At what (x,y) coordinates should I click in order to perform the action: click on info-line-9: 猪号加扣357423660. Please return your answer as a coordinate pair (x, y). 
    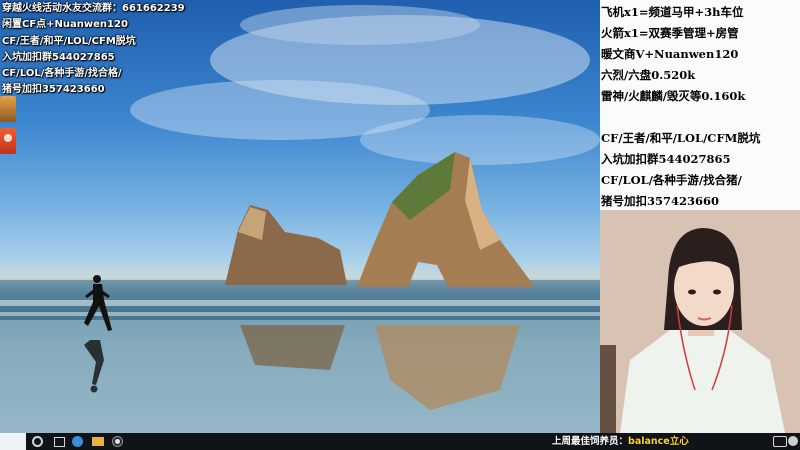
    Looking at the image, I should click on (660, 201).